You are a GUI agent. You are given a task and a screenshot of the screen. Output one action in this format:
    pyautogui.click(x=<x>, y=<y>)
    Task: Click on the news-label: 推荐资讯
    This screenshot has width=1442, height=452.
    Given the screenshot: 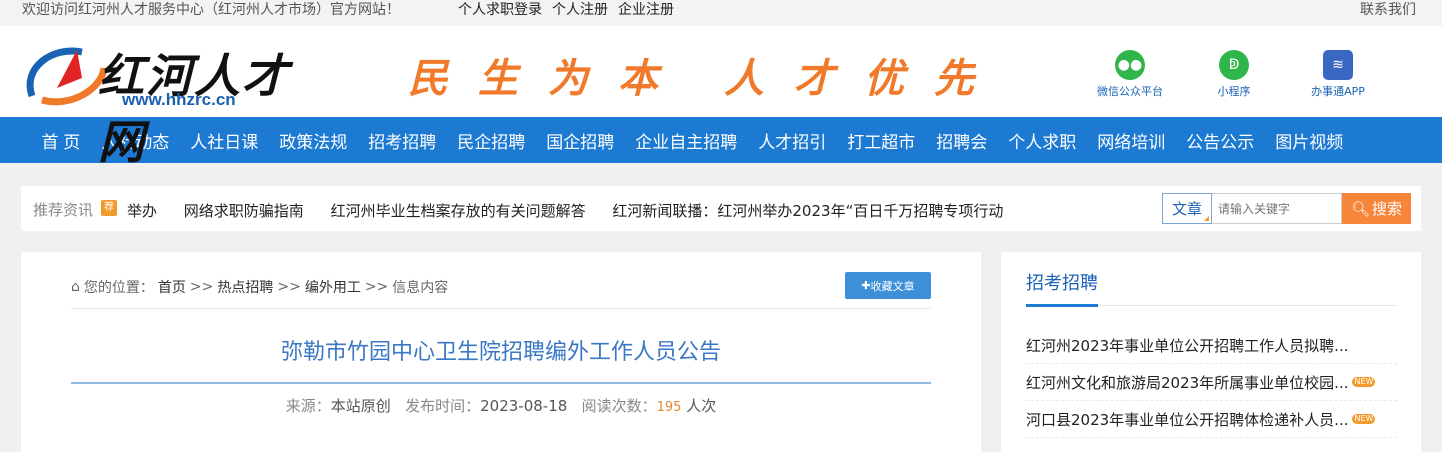 What is the action you would take?
    pyautogui.click(x=63, y=210)
    